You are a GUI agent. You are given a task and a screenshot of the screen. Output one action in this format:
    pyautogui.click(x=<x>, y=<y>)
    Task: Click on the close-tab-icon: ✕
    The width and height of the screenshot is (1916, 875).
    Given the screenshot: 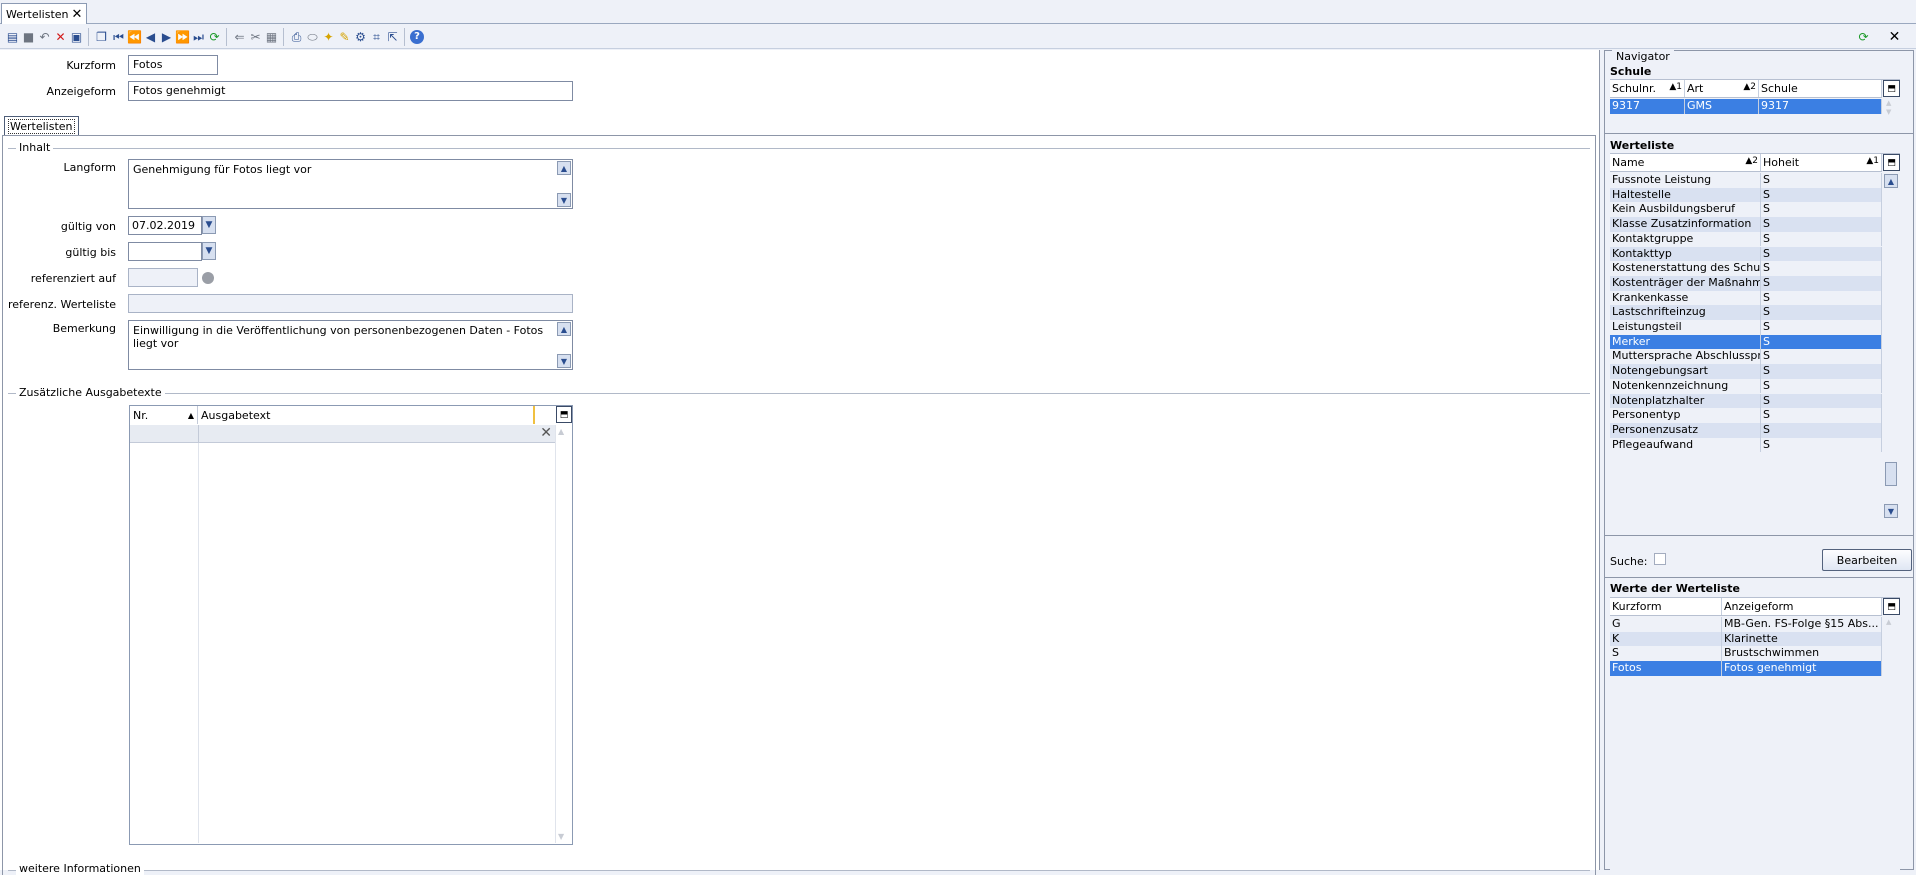 What is the action you would take?
    pyautogui.click(x=77, y=14)
    